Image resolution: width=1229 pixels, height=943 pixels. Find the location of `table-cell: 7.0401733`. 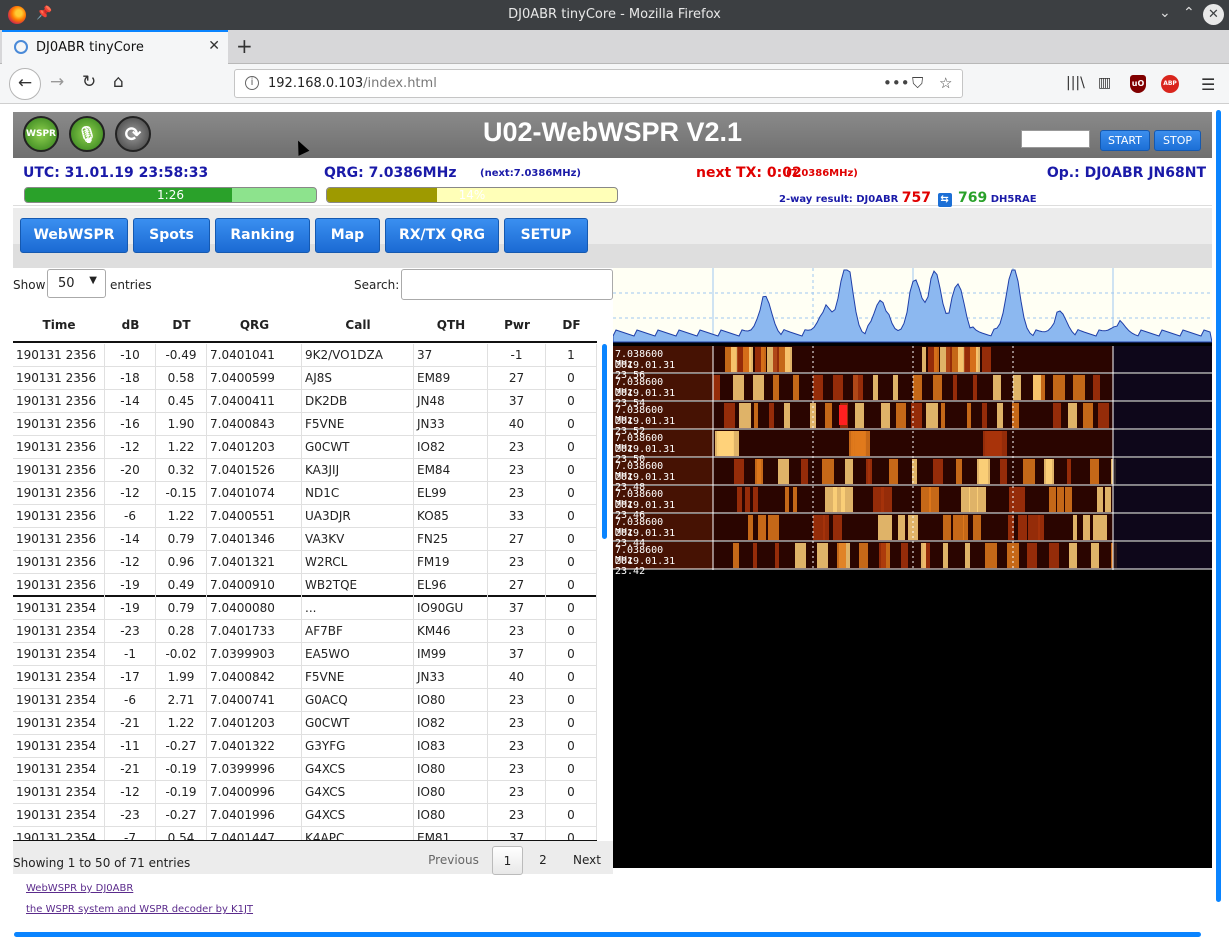

table-cell: 7.0401733 is located at coordinates (254, 631).